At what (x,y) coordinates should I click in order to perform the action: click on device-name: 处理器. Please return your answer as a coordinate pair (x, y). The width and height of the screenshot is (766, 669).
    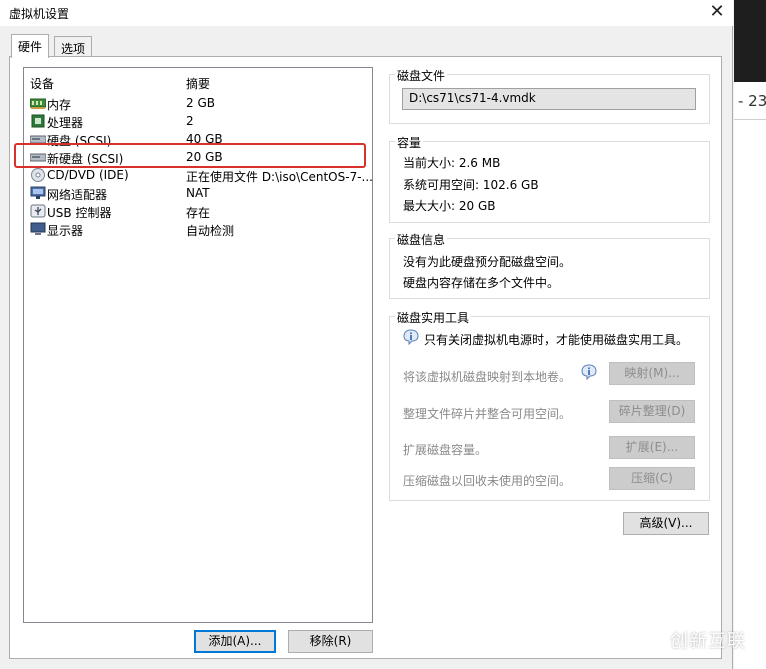
    Looking at the image, I should click on (65, 123).